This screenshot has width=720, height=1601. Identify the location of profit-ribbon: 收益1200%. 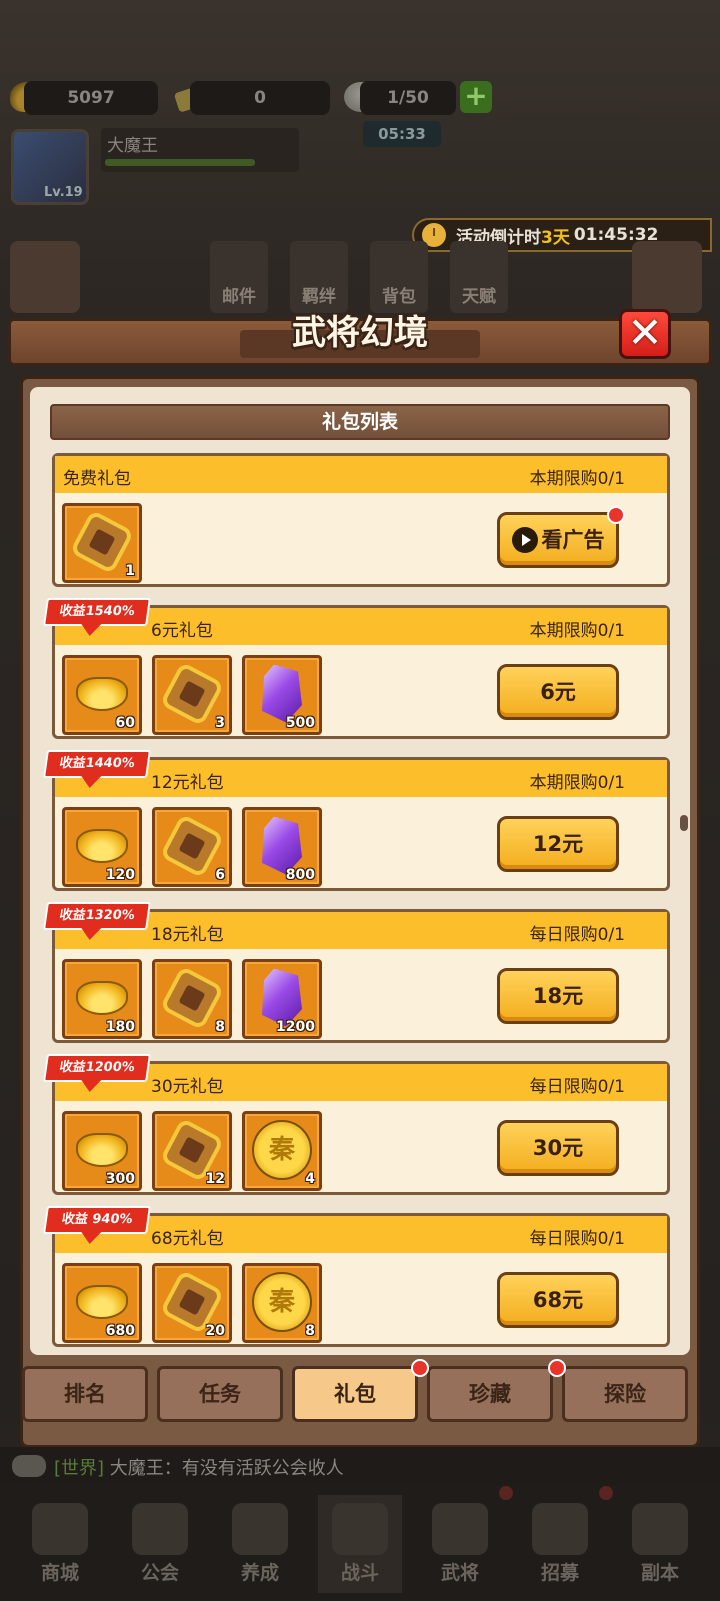
(97, 1068).